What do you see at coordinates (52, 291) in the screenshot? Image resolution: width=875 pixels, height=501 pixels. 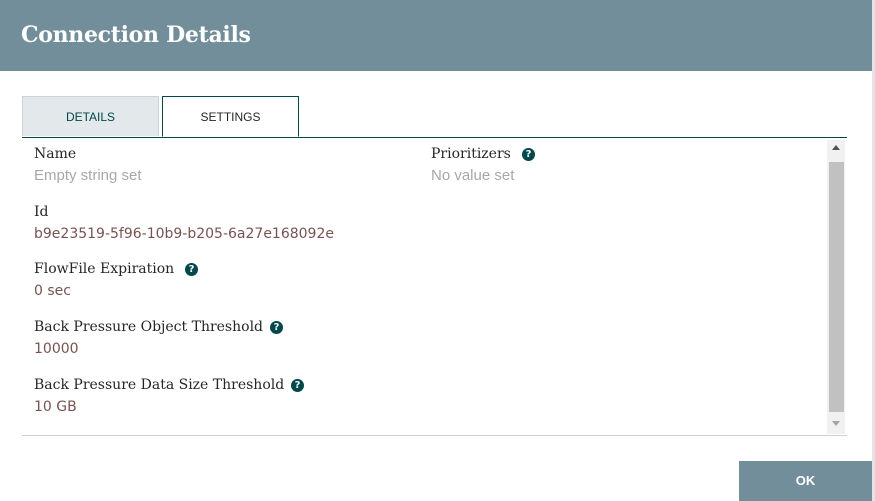 I see `flowfile-expiration-value: 0 sec` at bounding box center [52, 291].